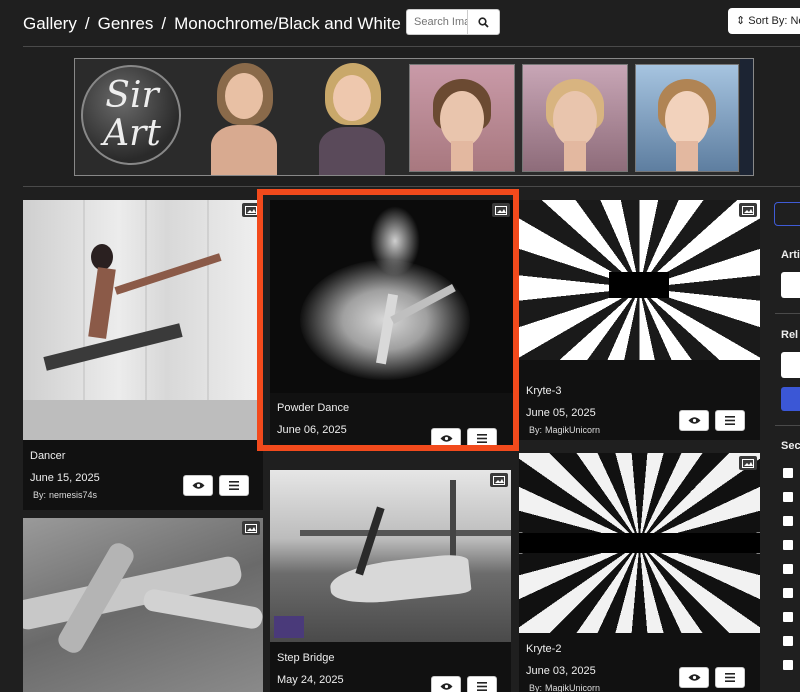  I want to click on apply-button, so click(790, 399).